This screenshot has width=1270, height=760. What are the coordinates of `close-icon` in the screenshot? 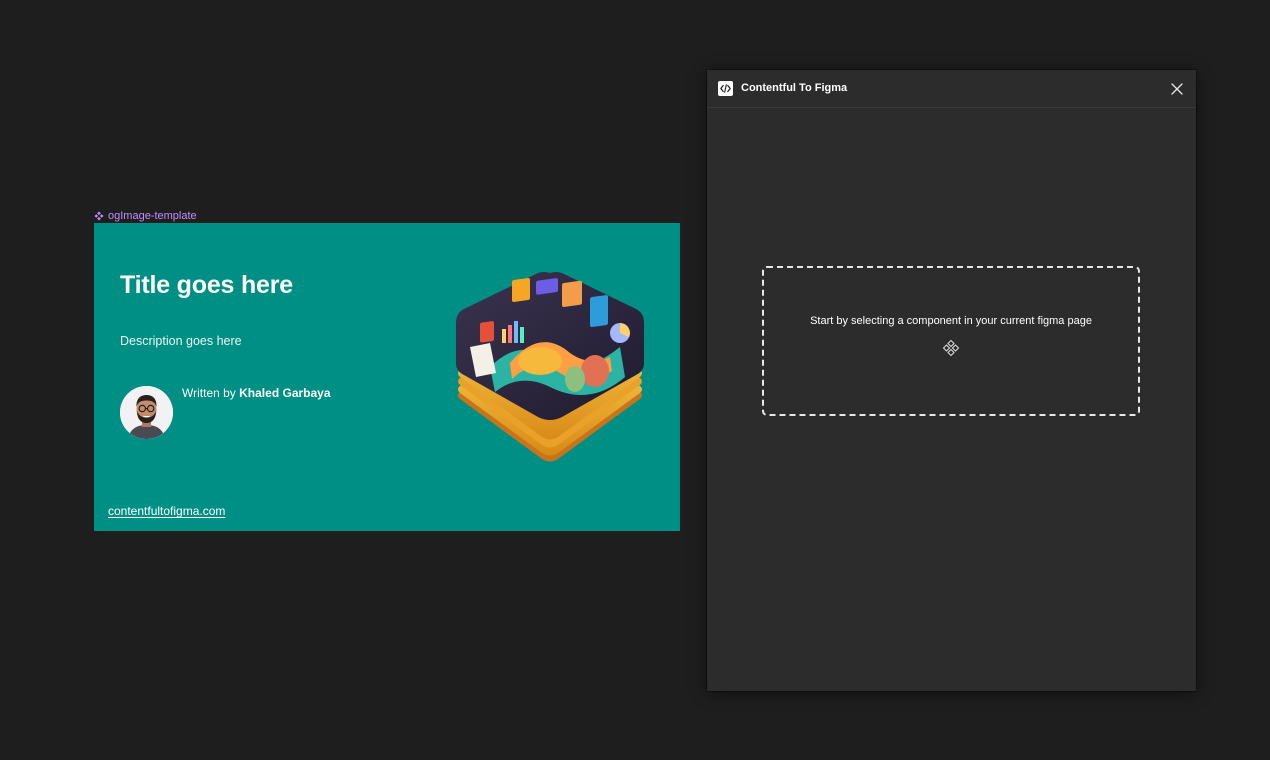 It's located at (1177, 89).